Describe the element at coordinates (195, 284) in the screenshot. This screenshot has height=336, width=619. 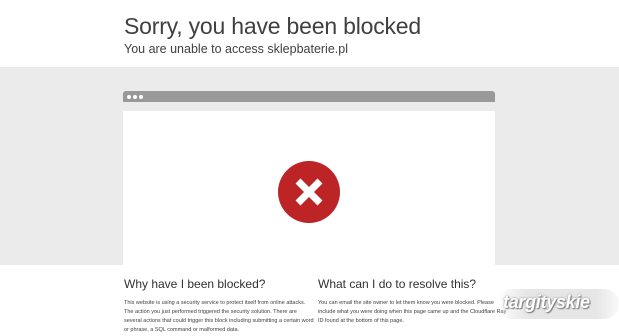
I see `why-blocked-heading: Why have I been blocked?` at that location.